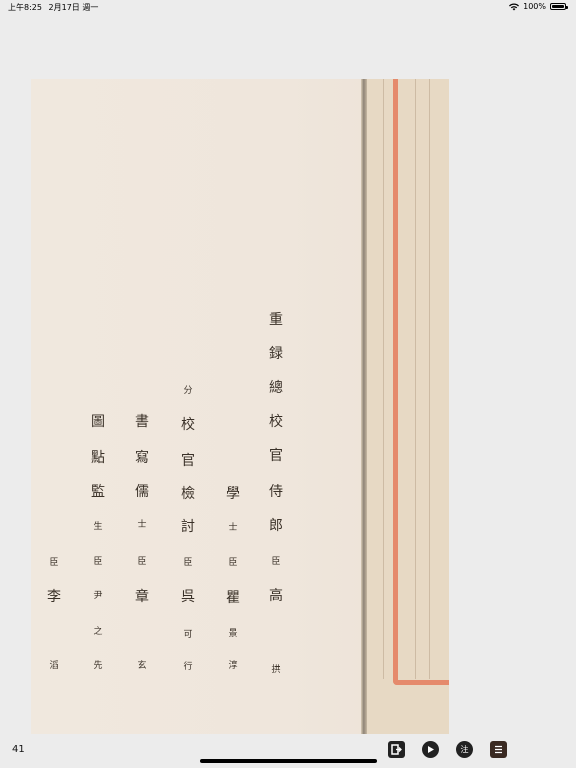  I want to click on status-indicators: 100%, so click(538, 6).